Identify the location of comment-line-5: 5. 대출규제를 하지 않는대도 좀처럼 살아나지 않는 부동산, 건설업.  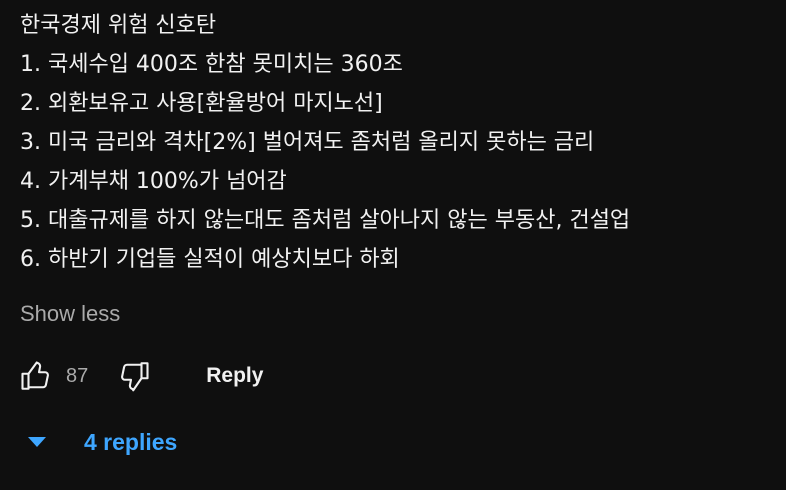
(325, 220).